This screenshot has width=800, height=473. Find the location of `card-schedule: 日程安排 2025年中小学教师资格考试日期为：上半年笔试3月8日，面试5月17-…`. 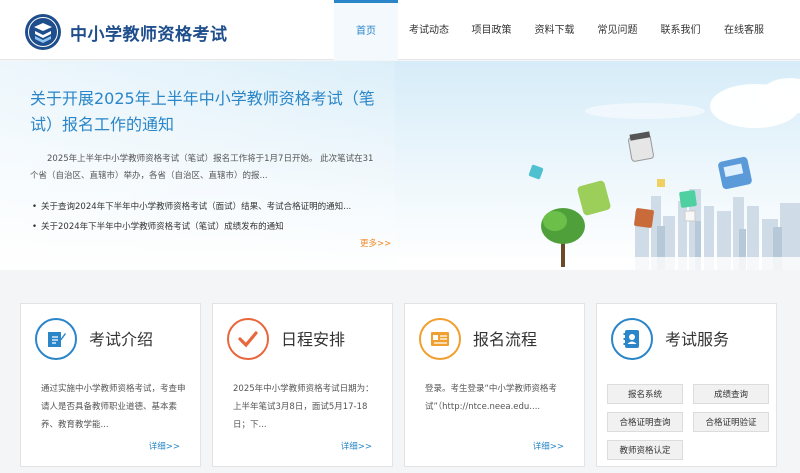

card-schedule: 日程安排 2025年中小学教师资格考试日期为：上半年笔试3月8日，面试5月17-… is located at coordinates (302, 385).